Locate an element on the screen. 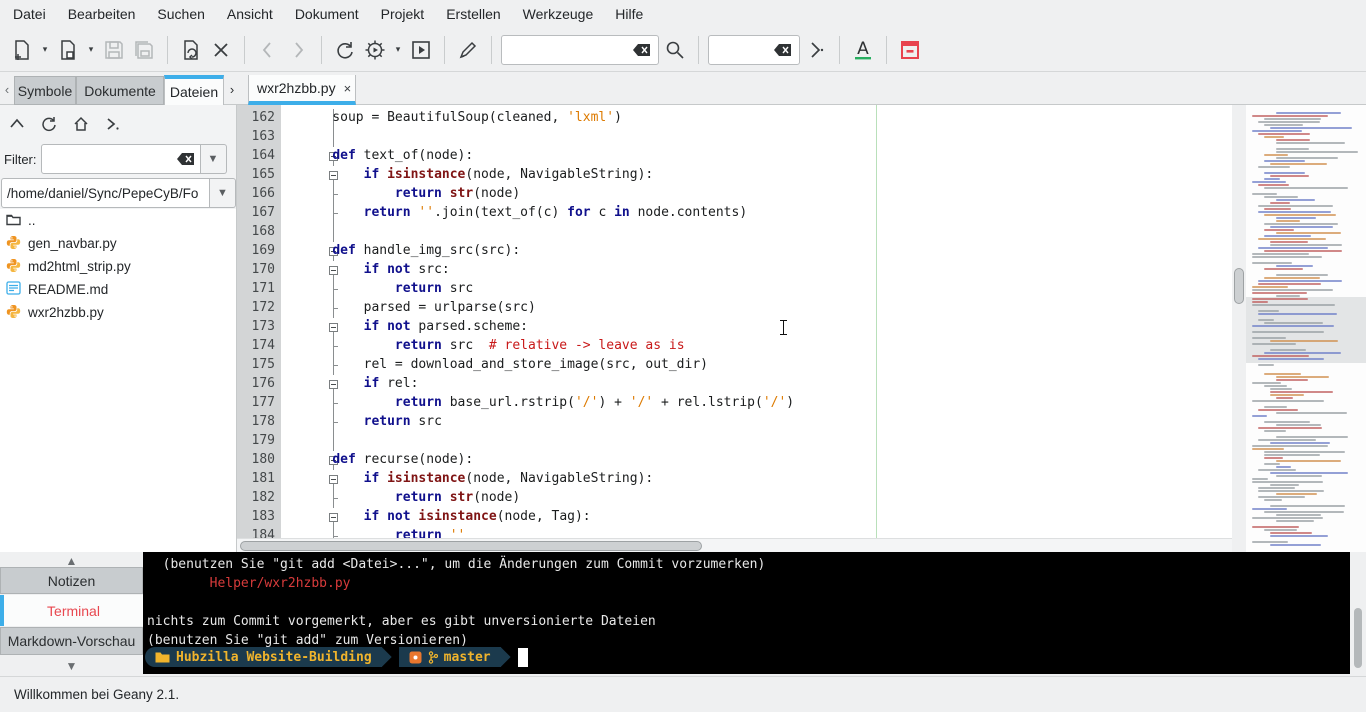  jump-to-line-icon is located at coordinates (816, 50).